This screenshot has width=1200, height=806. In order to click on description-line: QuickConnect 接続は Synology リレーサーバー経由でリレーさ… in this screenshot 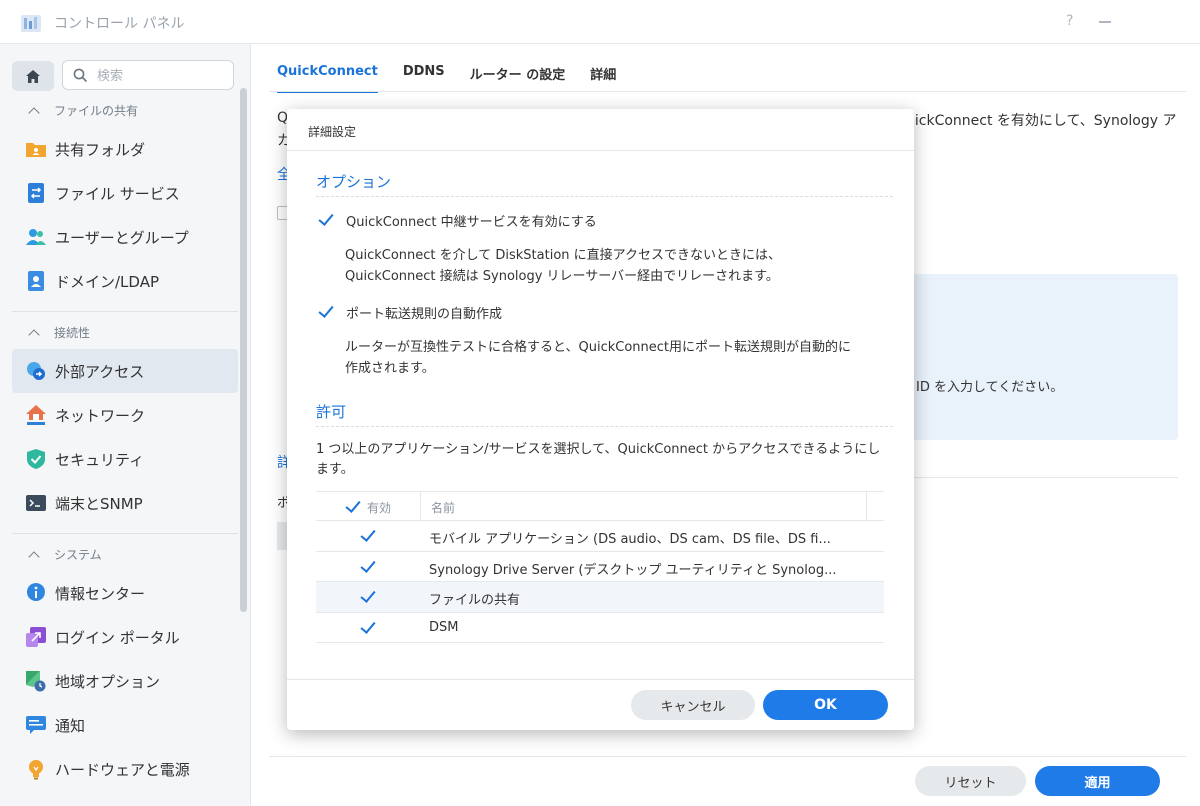, I will do `click(562, 276)`.